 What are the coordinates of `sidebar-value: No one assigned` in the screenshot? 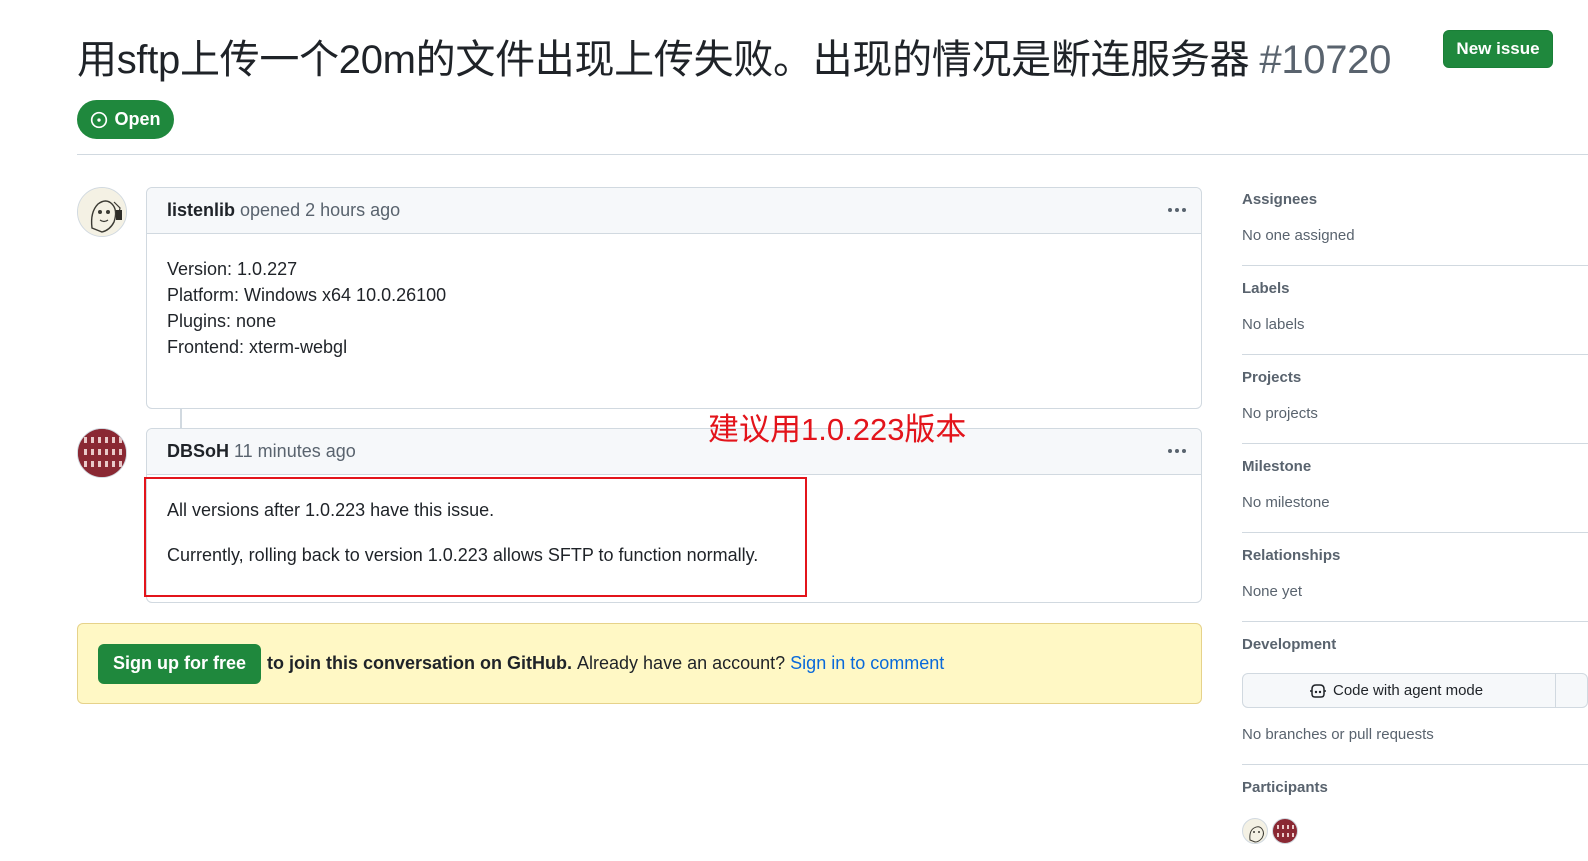 It's located at (1298, 235).